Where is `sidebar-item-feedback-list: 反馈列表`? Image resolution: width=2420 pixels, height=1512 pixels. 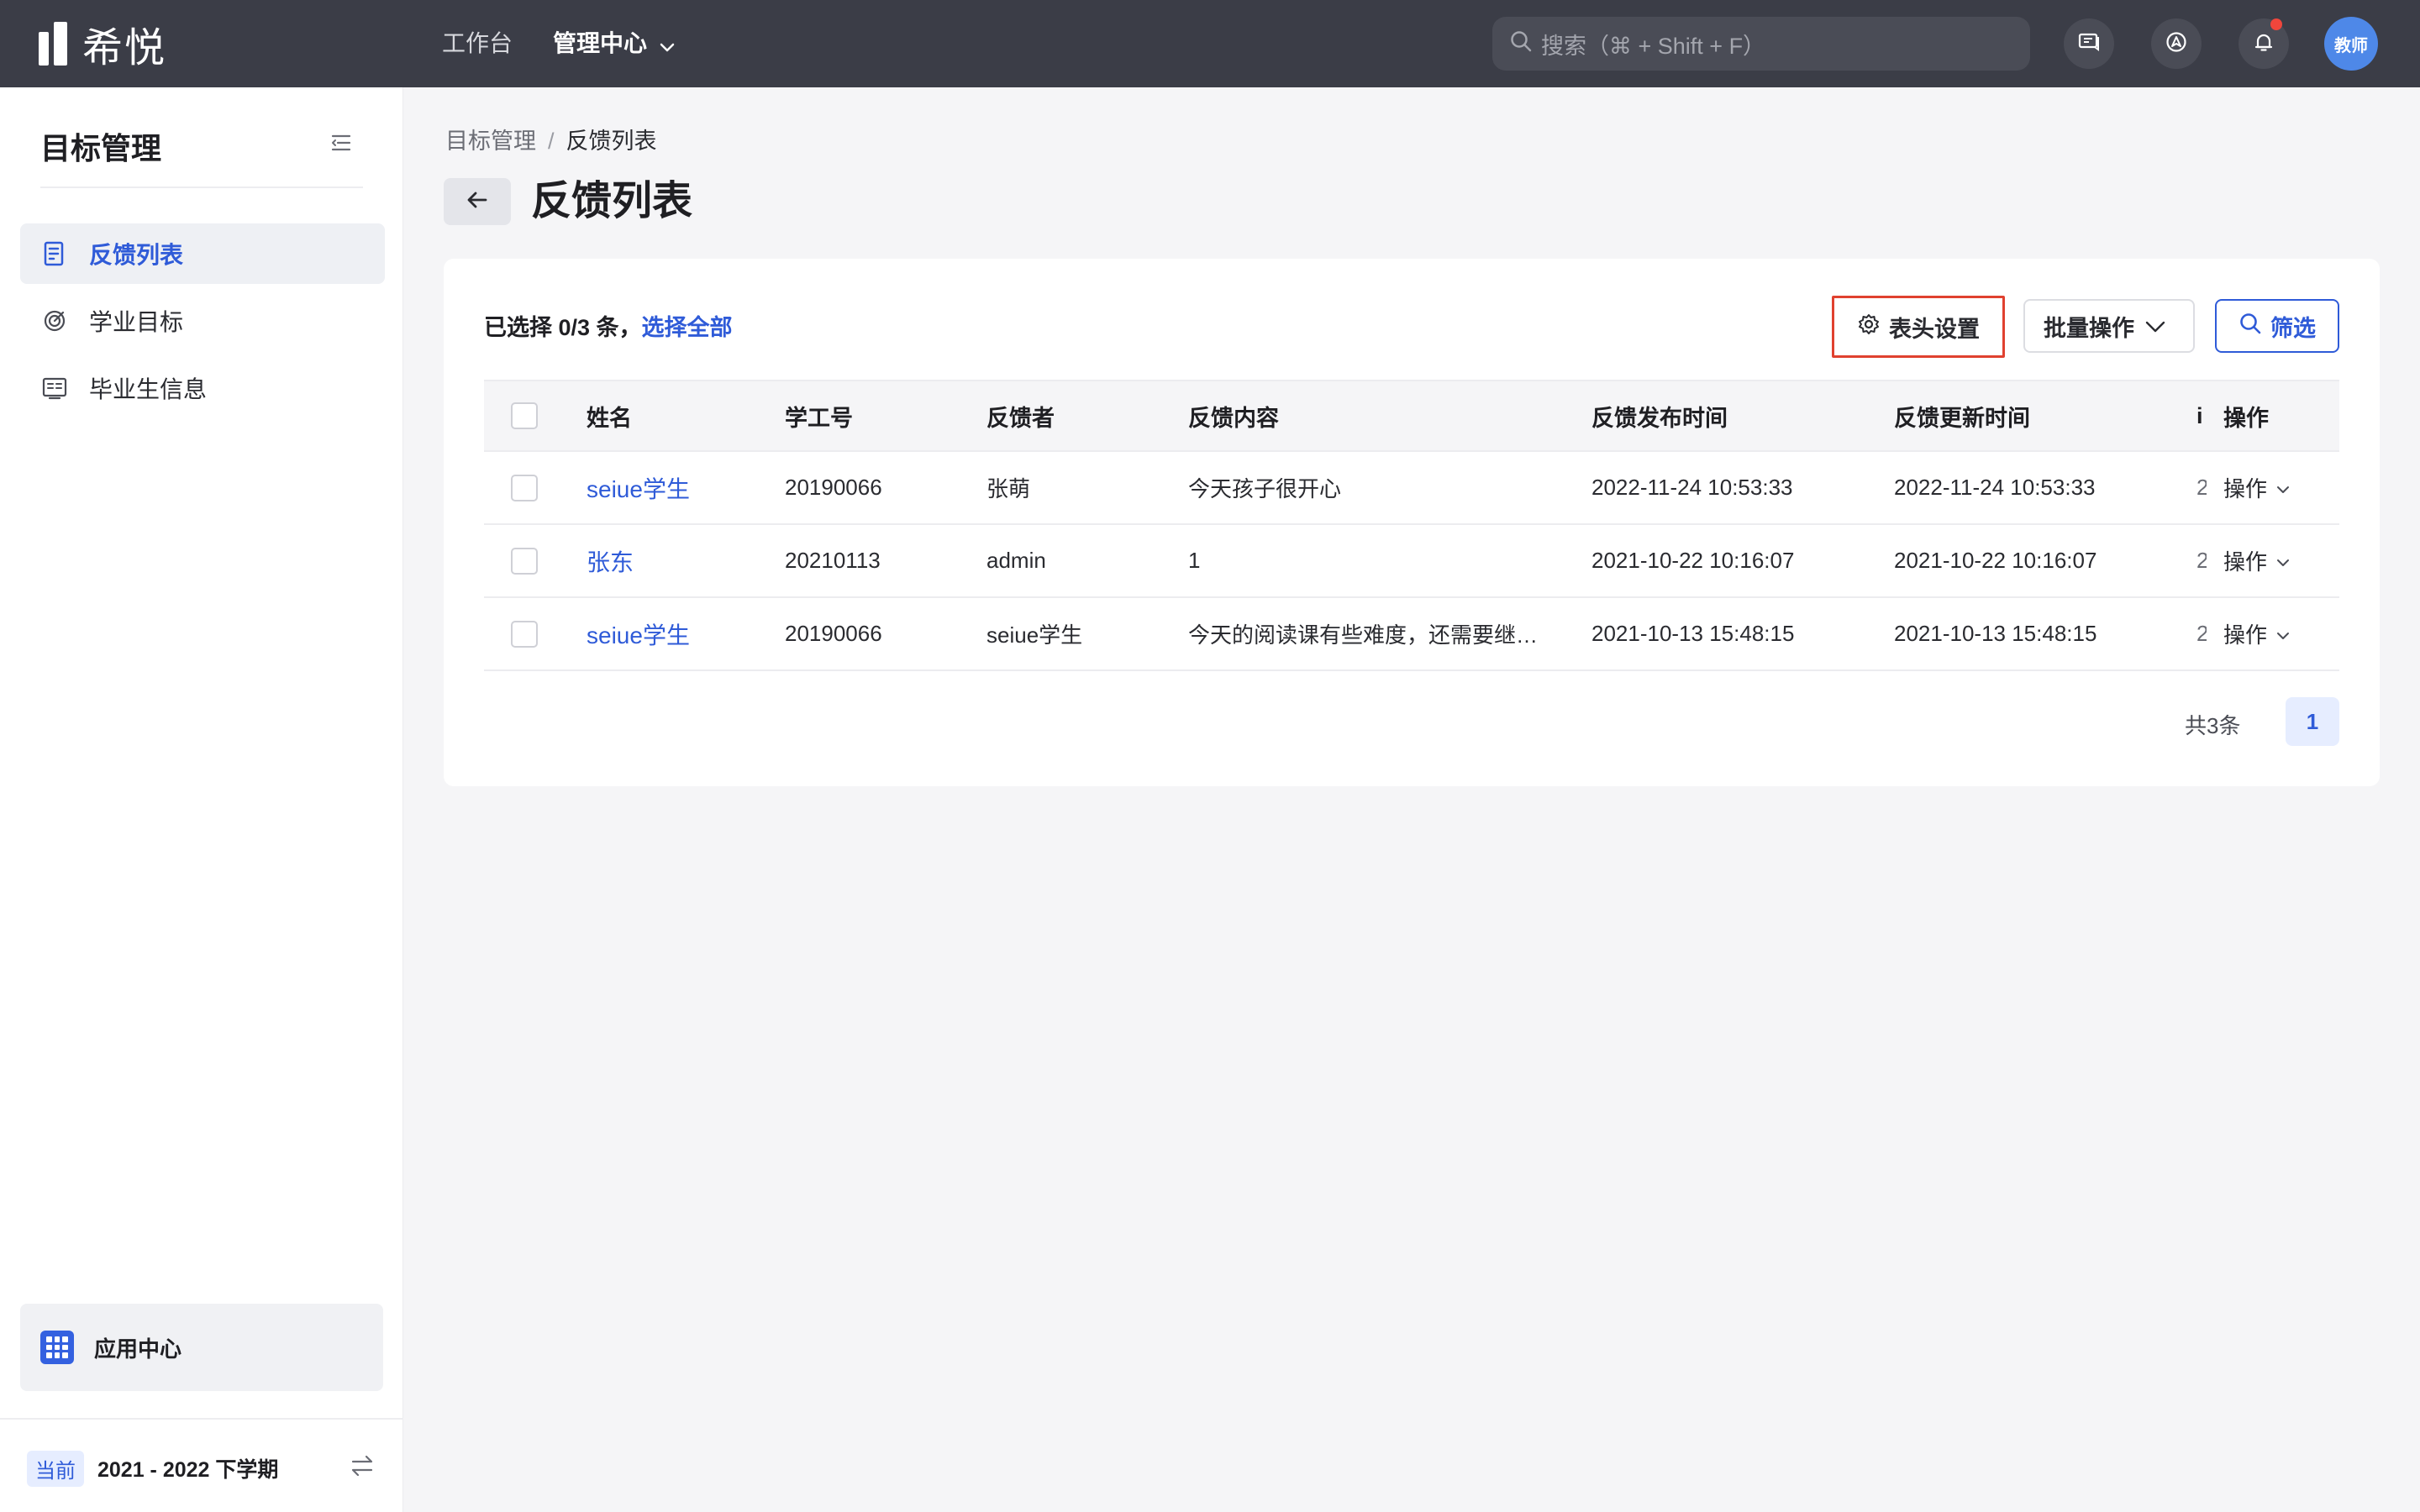
sidebar-item-feedback-list: 反馈列表 is located at coordinates (202, 253).